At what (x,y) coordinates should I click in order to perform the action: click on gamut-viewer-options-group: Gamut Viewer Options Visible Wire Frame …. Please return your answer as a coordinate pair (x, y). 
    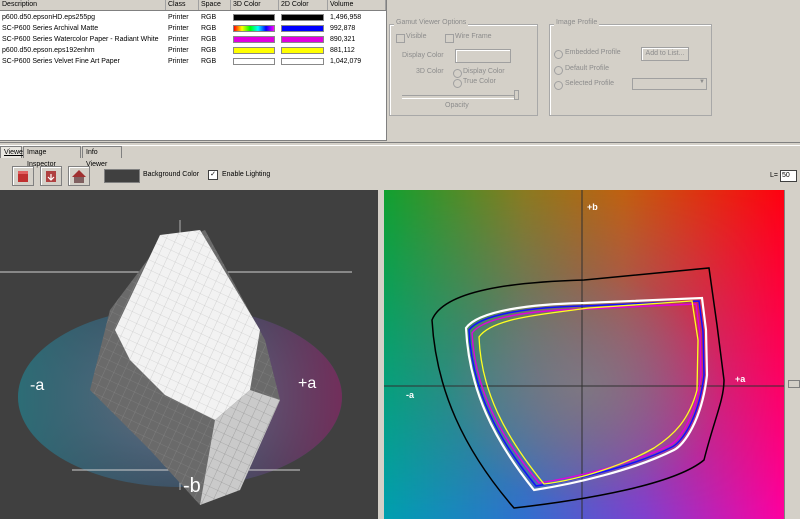
    Looking at the image, I should click on (463, 67).